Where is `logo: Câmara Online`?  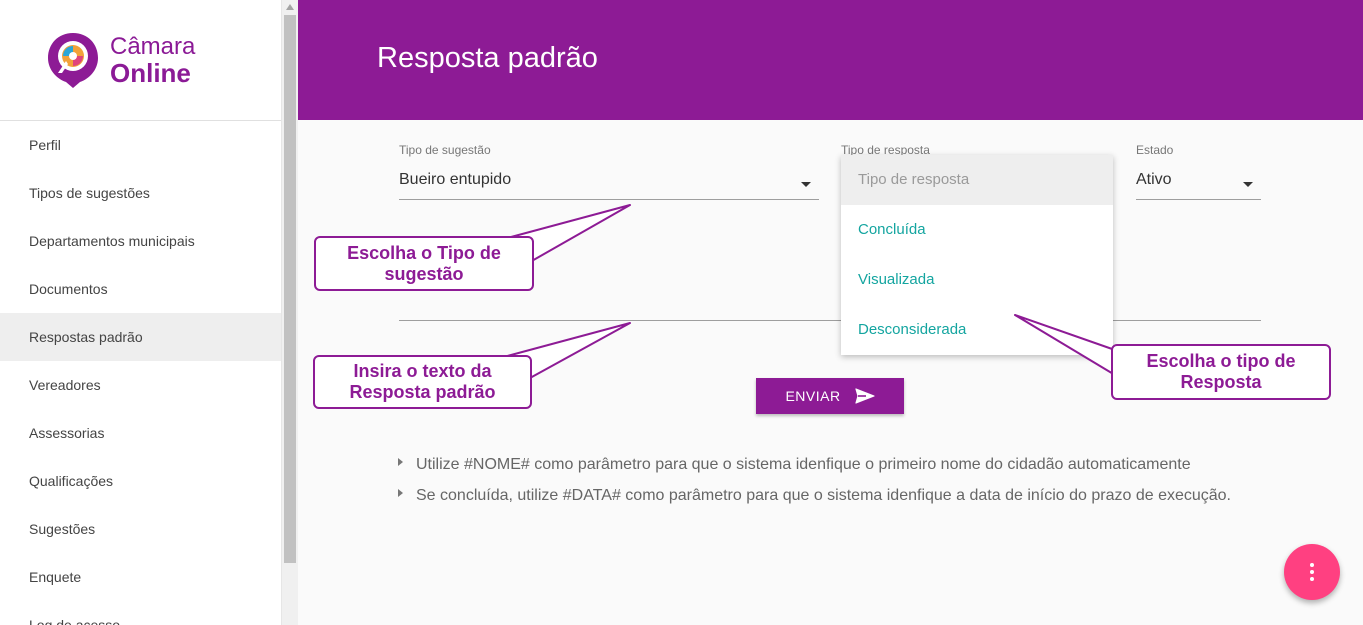
logo: Câmara Online is located at coordinates (140, 60).